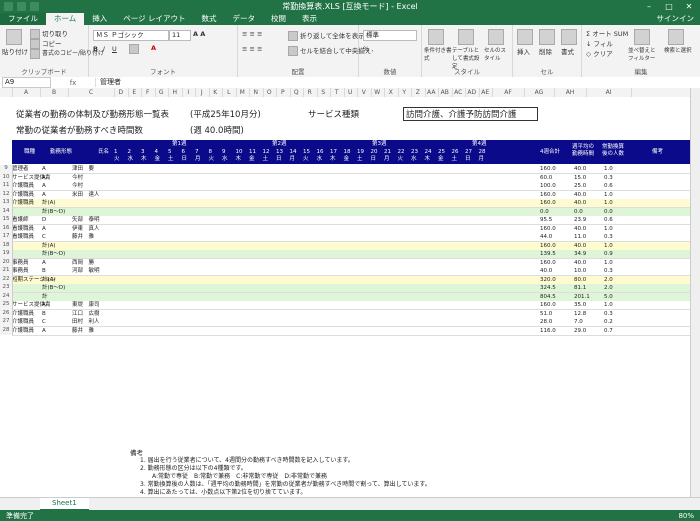 The width and height of the screenshot is (700, 521). Describe the element at coordinates (390, 35) in the screenshot. I see `number-format-select: 標準` at that location.